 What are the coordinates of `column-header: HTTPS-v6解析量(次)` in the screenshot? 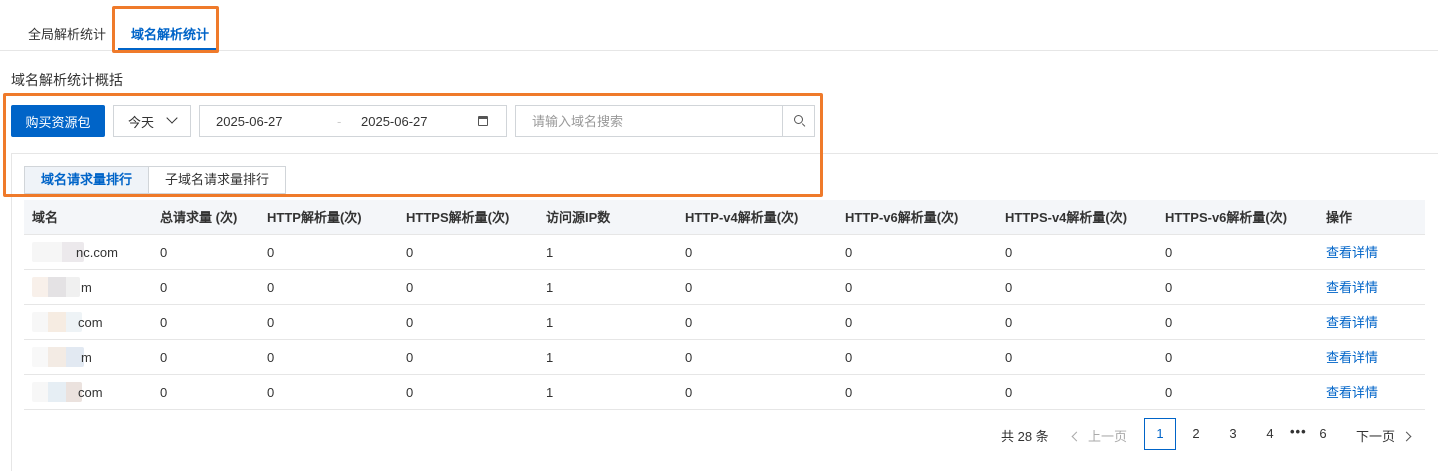 It's located at (1226, 217).